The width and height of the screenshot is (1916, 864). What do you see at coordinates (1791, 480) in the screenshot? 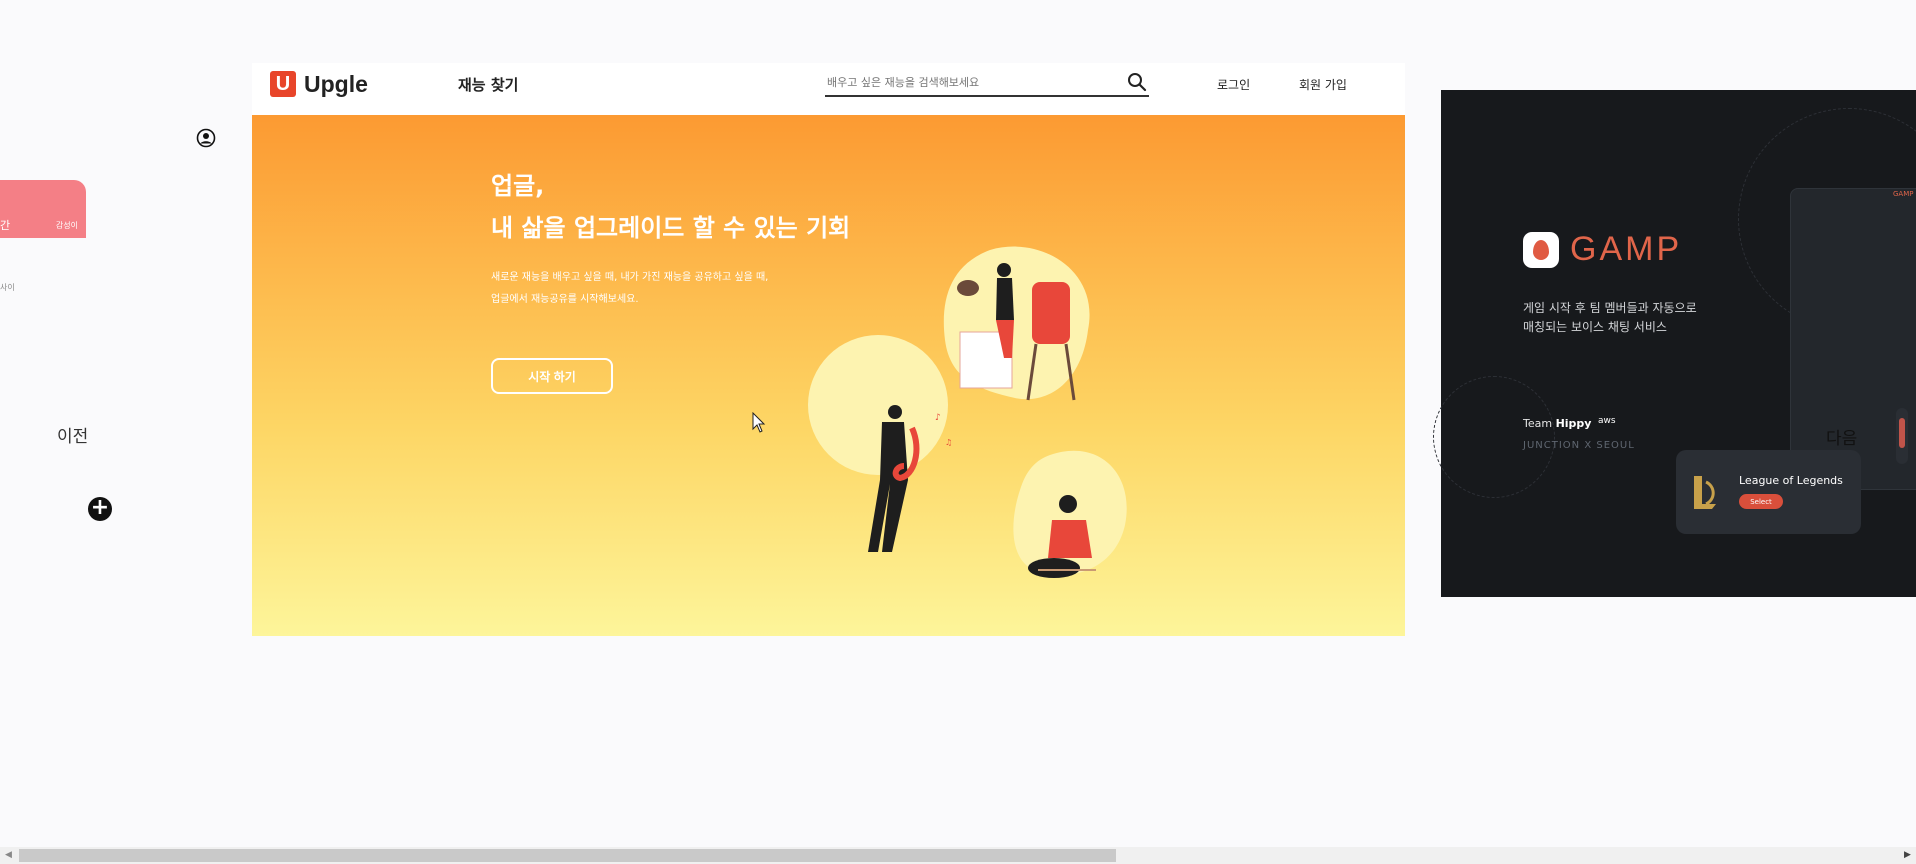
I see `game-name: League of Legends` at bounding box center [1791, 480].